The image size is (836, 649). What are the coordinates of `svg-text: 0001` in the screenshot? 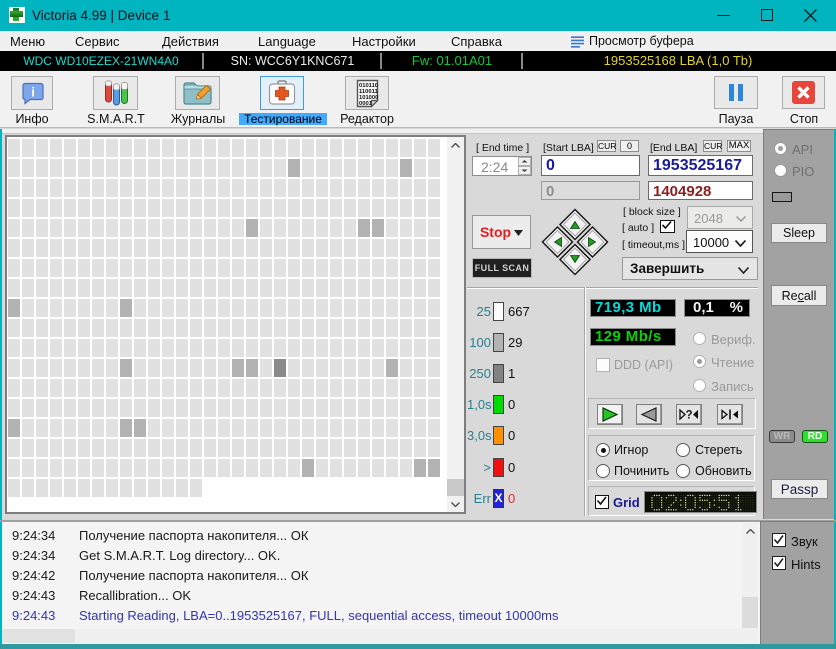 It's located at (366, 104).